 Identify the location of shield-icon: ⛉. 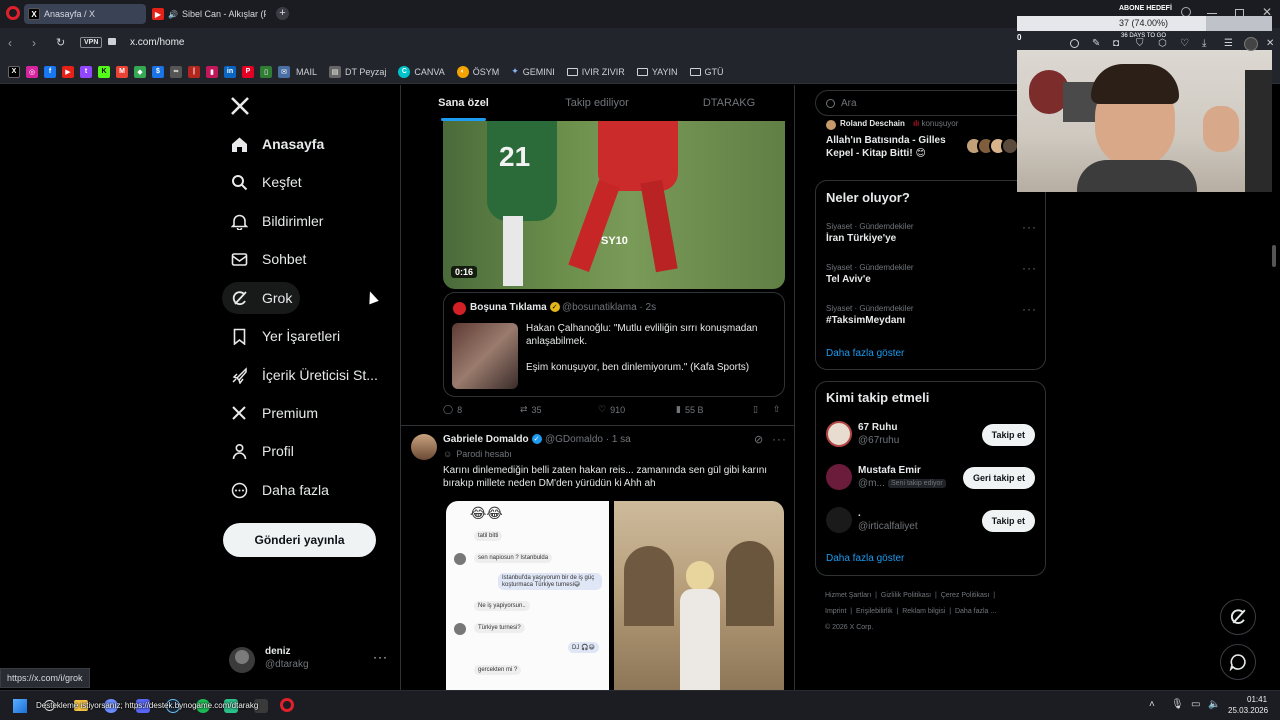
(1140, 43).